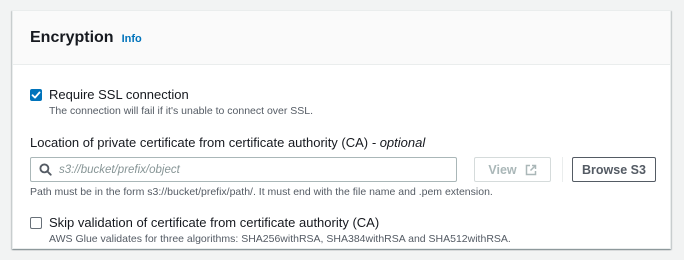 The width and height of the screenshot is (684, 260). I want to click on require-ssl-checkbox, so click(36, 95).